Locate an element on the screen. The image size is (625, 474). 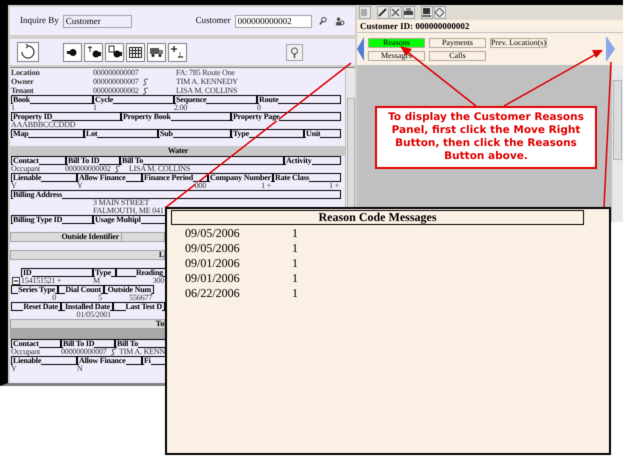
panel-button: Messages is located at coordinates (396, 55).